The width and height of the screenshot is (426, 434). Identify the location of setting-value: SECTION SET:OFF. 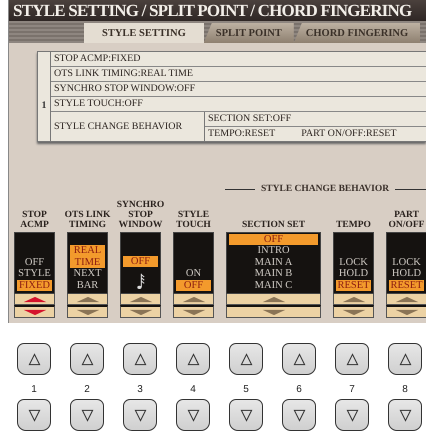
(250, 119).